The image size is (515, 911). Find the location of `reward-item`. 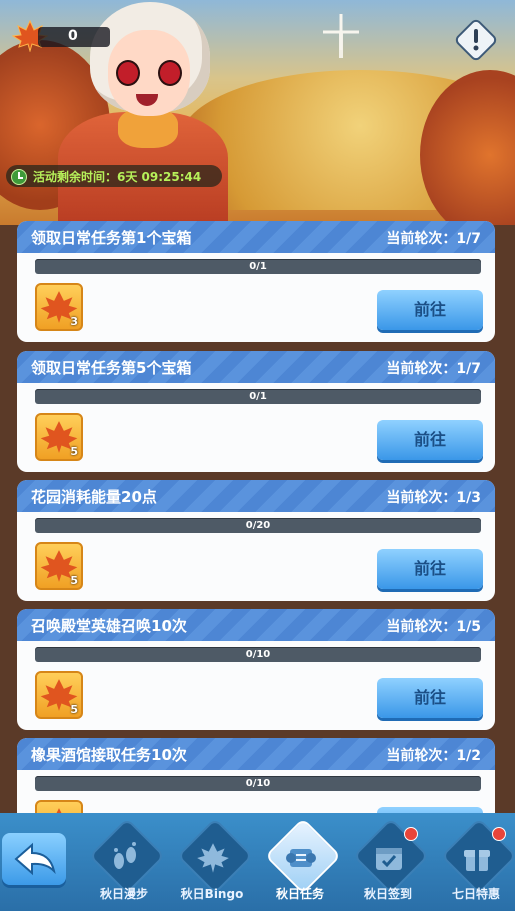

reward-item is located at coordinates (59, 806).